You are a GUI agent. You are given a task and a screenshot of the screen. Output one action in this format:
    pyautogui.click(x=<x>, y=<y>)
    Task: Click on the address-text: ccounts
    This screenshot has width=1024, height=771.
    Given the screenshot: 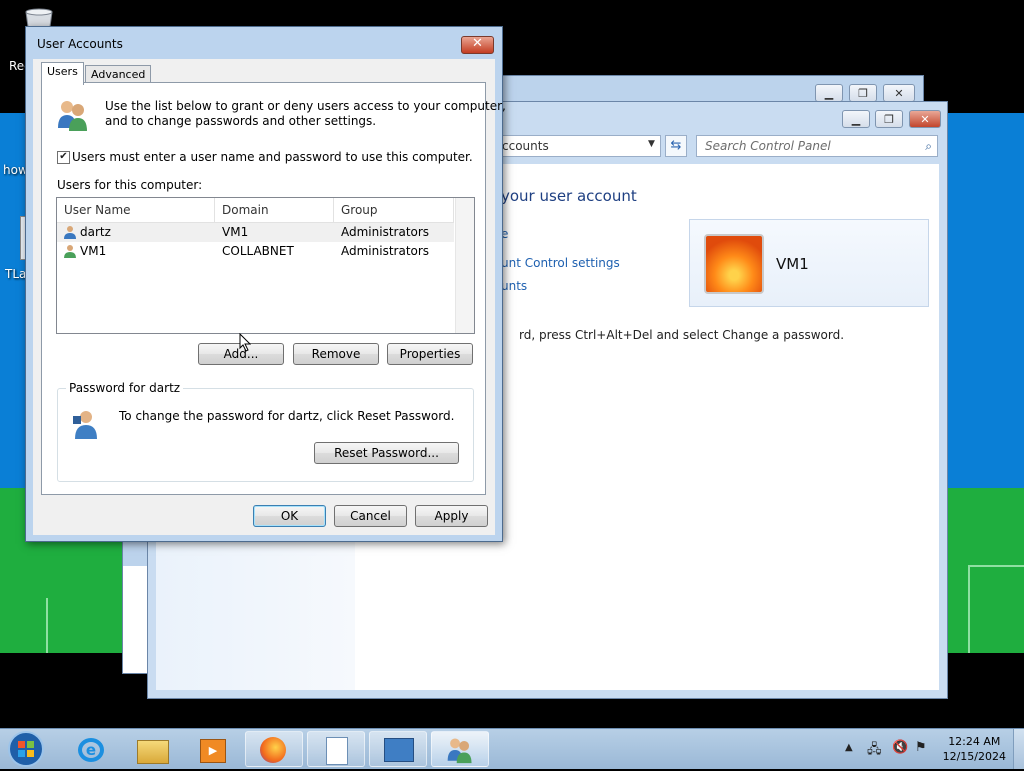 What is the action you would take?
    pyautogui.click(x=525, y=146)
    